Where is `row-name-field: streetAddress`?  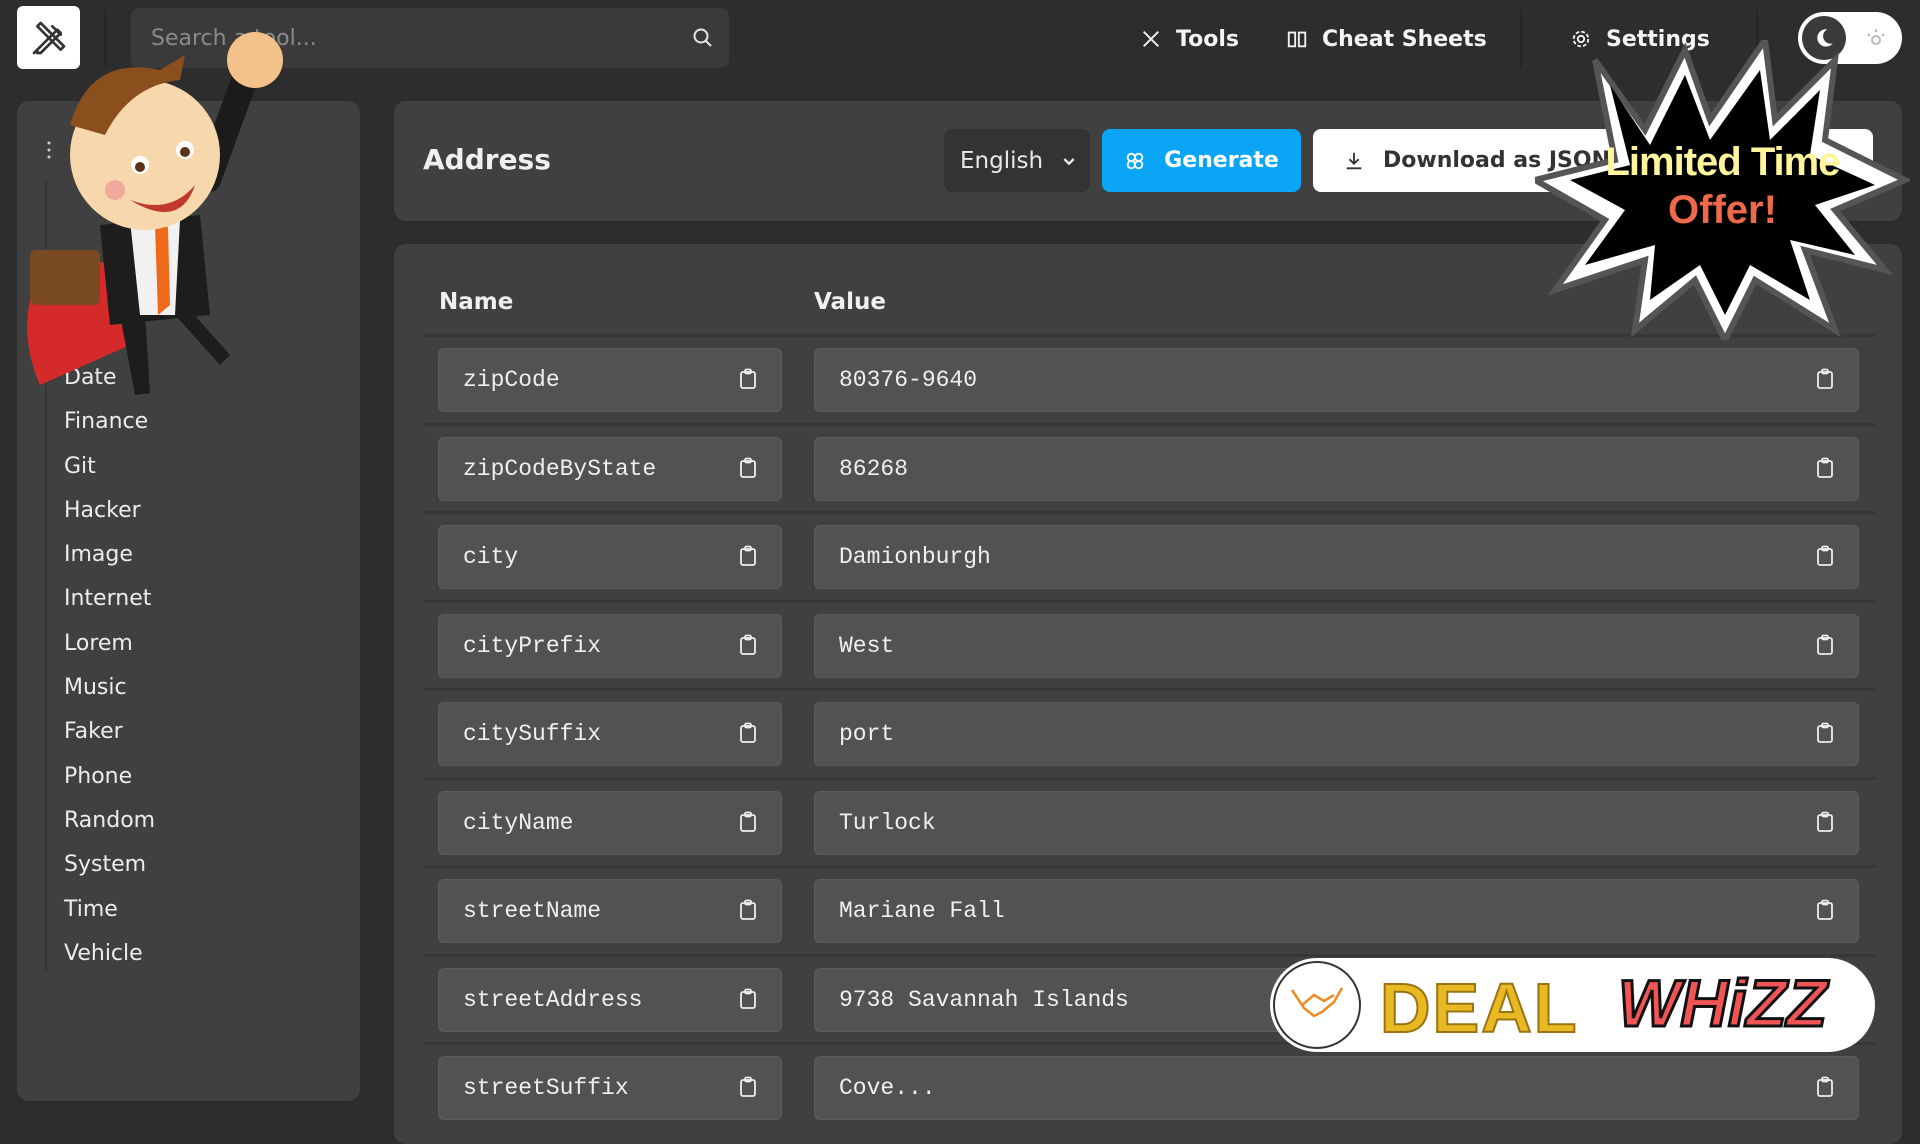 row-name-field: streetAddress is located at coordinates (610, 999).